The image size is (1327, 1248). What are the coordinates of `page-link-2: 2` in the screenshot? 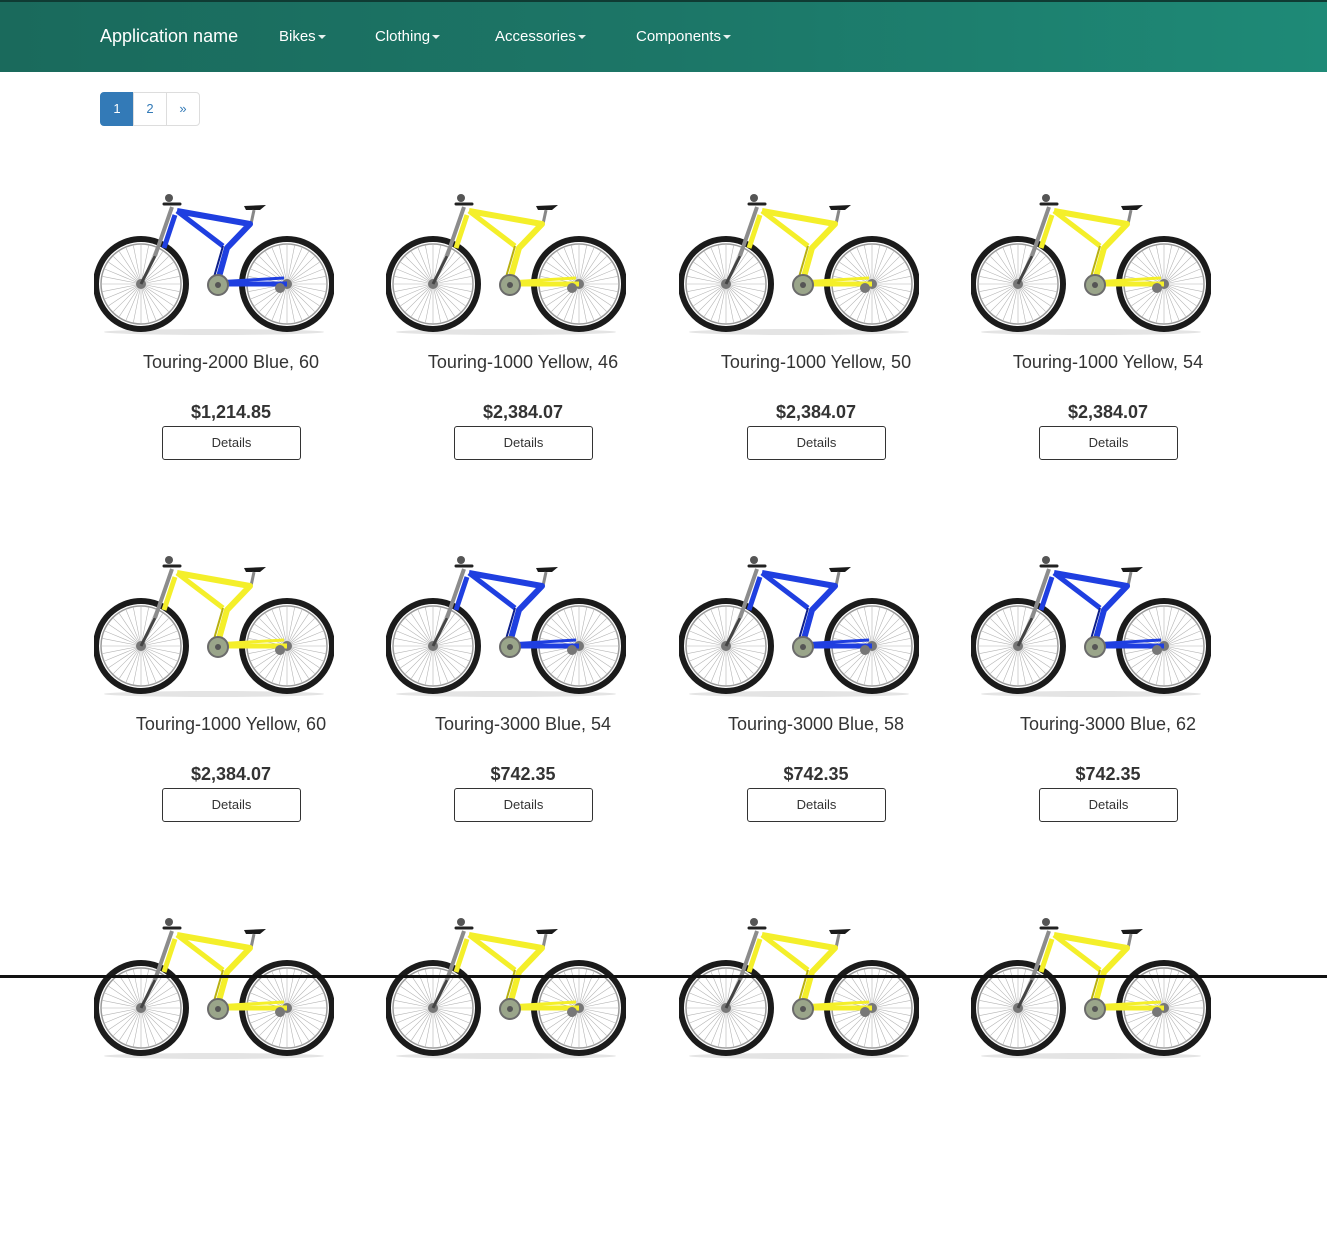 It's located at (150, 109).